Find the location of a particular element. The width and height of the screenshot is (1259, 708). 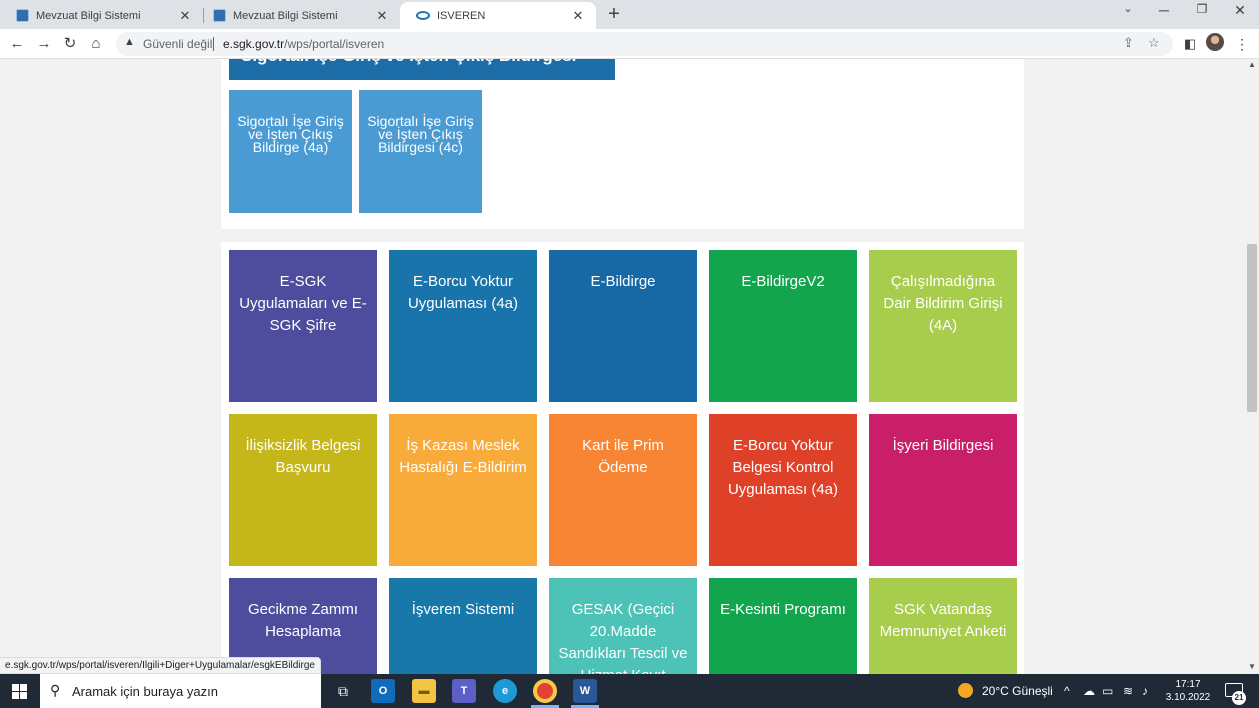

menu-kebab-icon: ⋮ is located at coordinates (1242, 44).